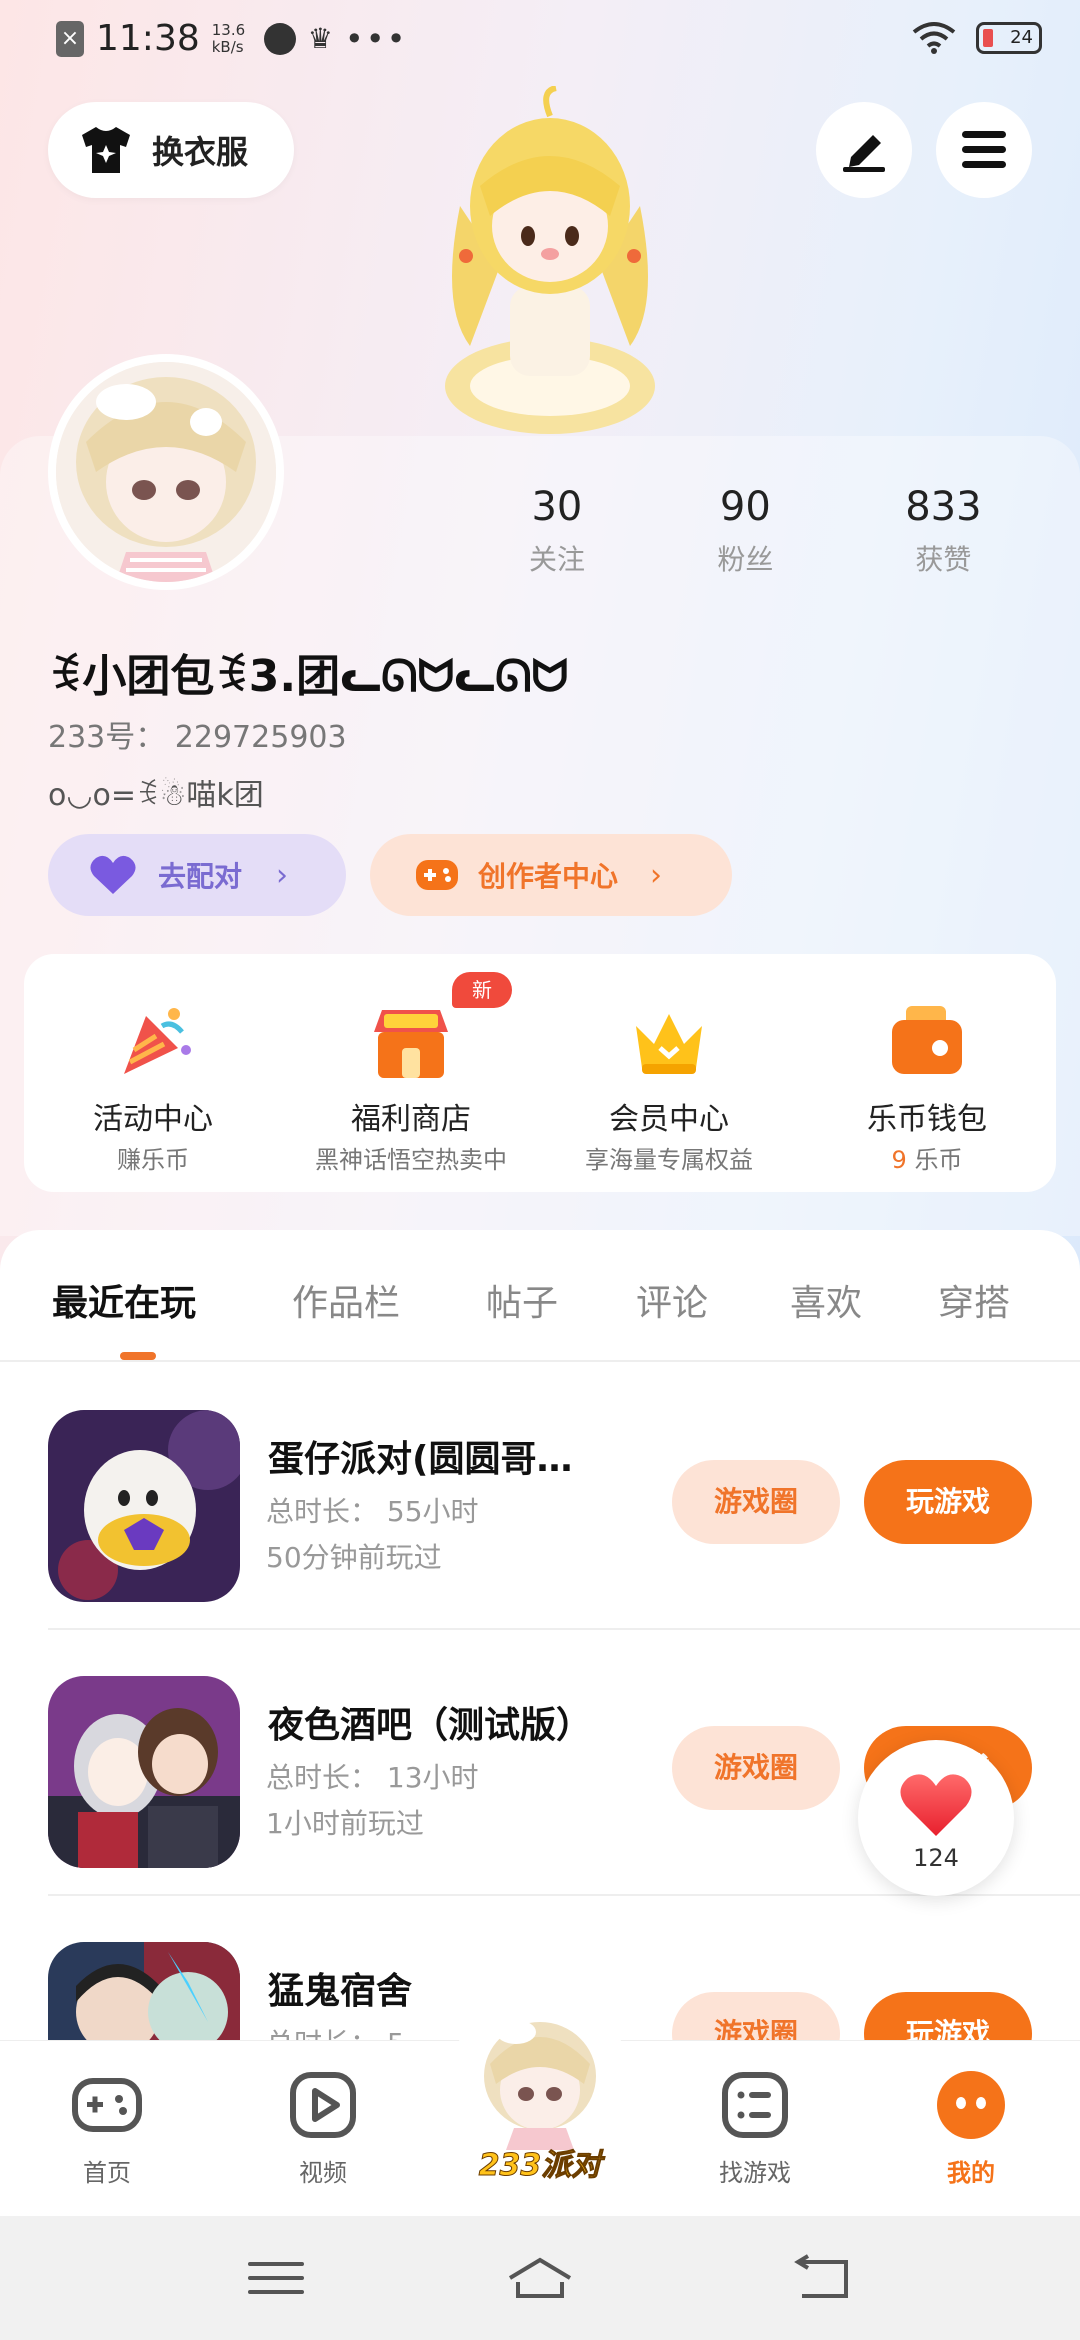 Image resolution: width=1080 pixels, height=2340 pixels. What do you see at coordinates (755, 2105) in the screenshot?
I see `list-icon` at bounding box center [755, 2105].